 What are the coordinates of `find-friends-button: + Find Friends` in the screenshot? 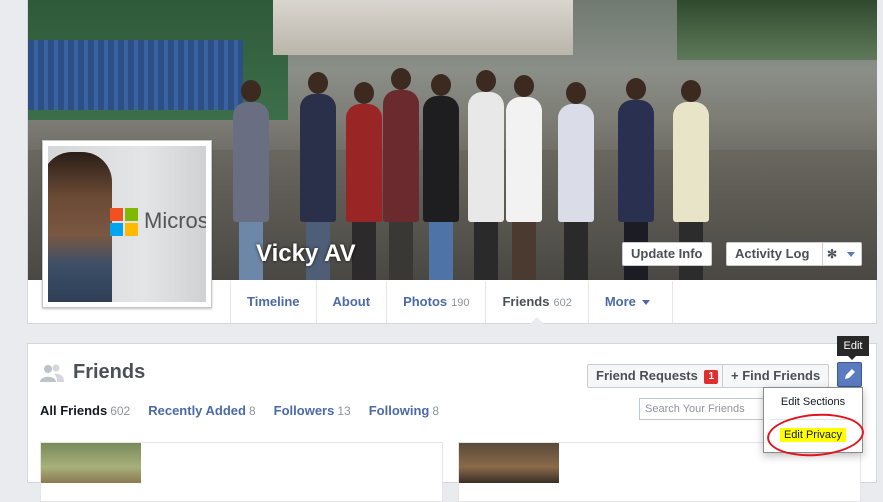 It's located at (776, 376).